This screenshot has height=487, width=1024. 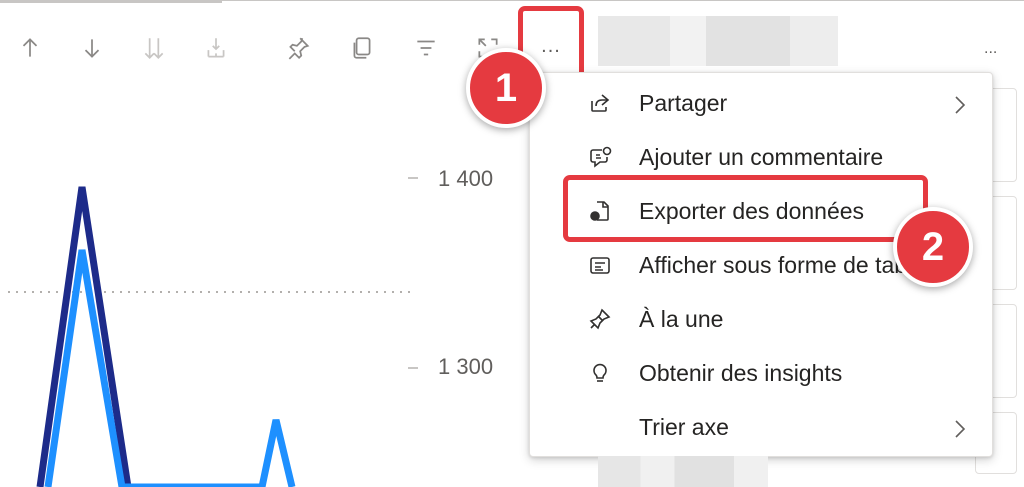 What do you see at coordinates (512, 2) in the screenshot?
I see `visual-header-border` at bounding box center [512, 2].